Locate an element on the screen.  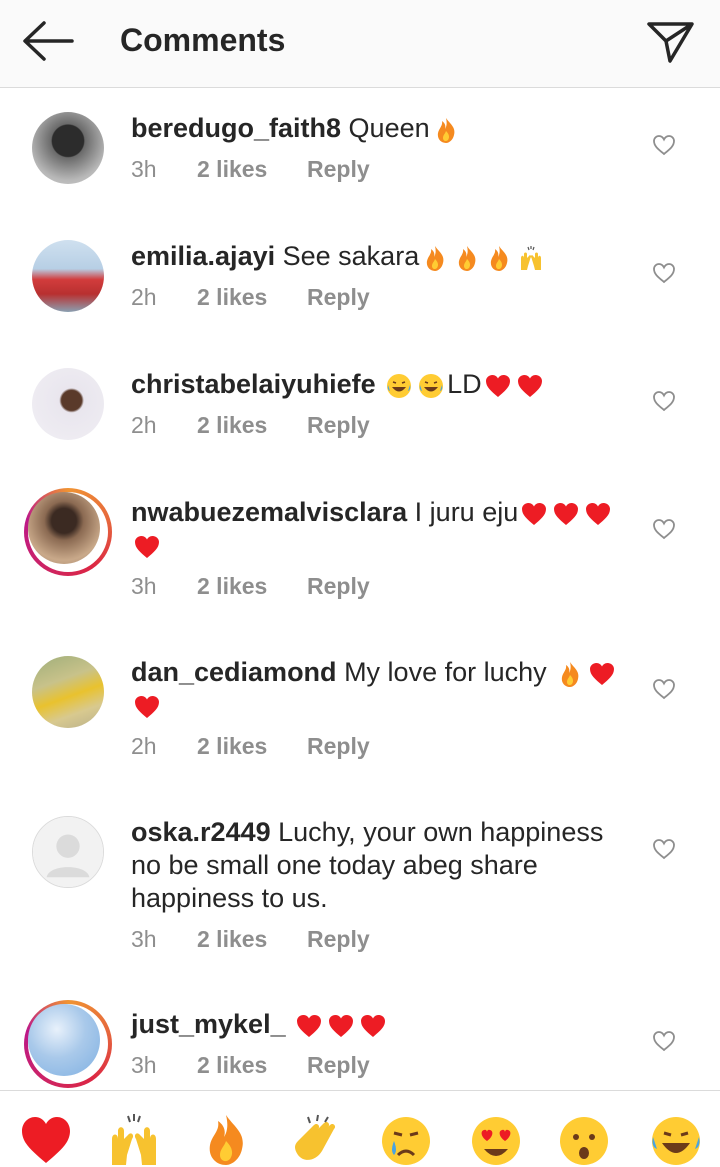
surprised-face-reaction-icon is located at coordinates (584, 1139).